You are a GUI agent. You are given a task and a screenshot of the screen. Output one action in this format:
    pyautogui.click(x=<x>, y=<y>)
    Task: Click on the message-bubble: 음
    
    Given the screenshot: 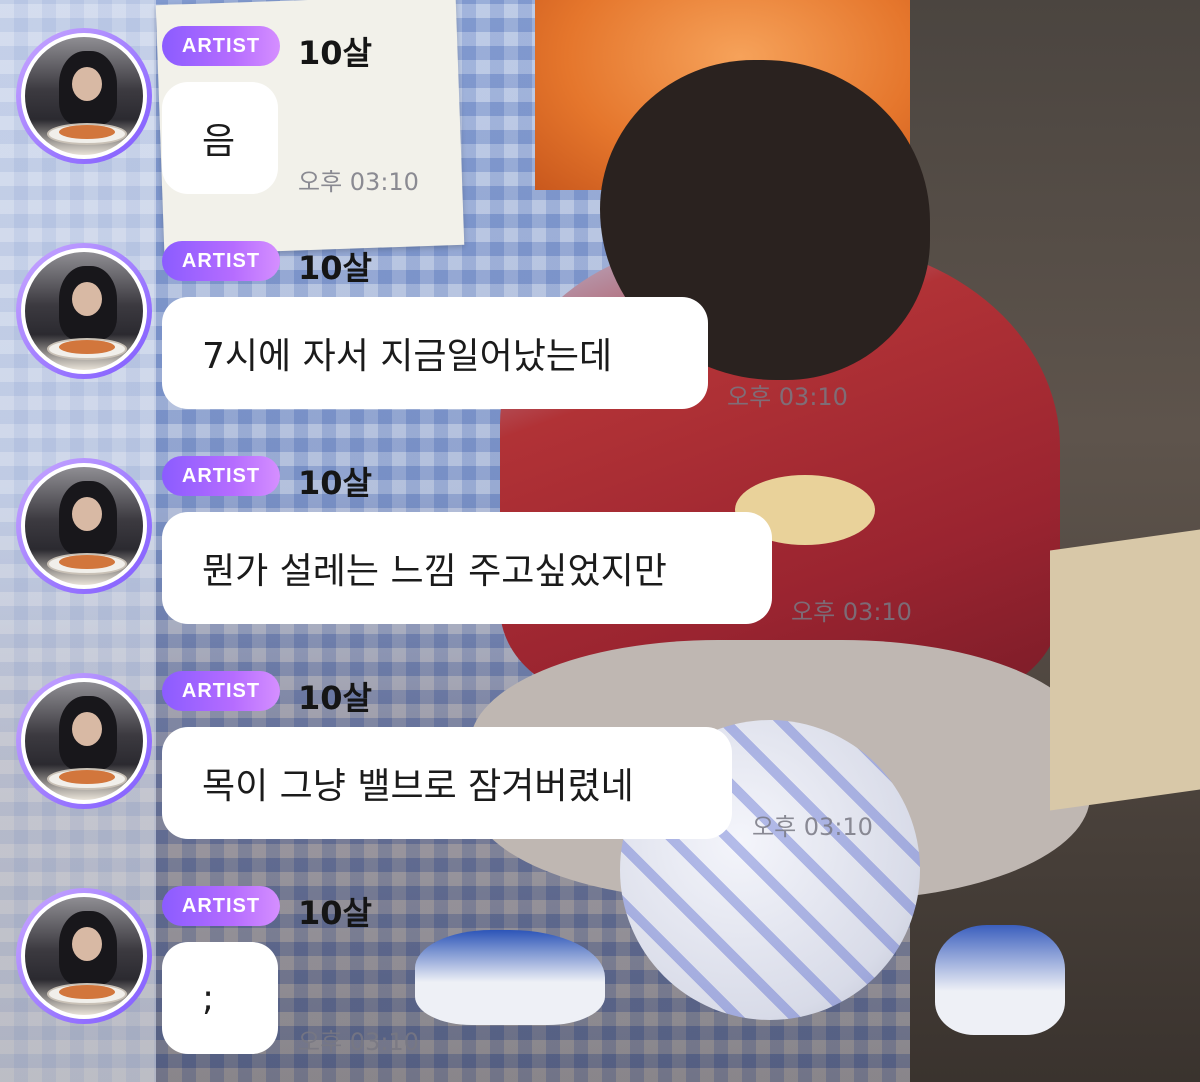 What is the action you would take?
    pyautogui.click(x=220, y=138)
    